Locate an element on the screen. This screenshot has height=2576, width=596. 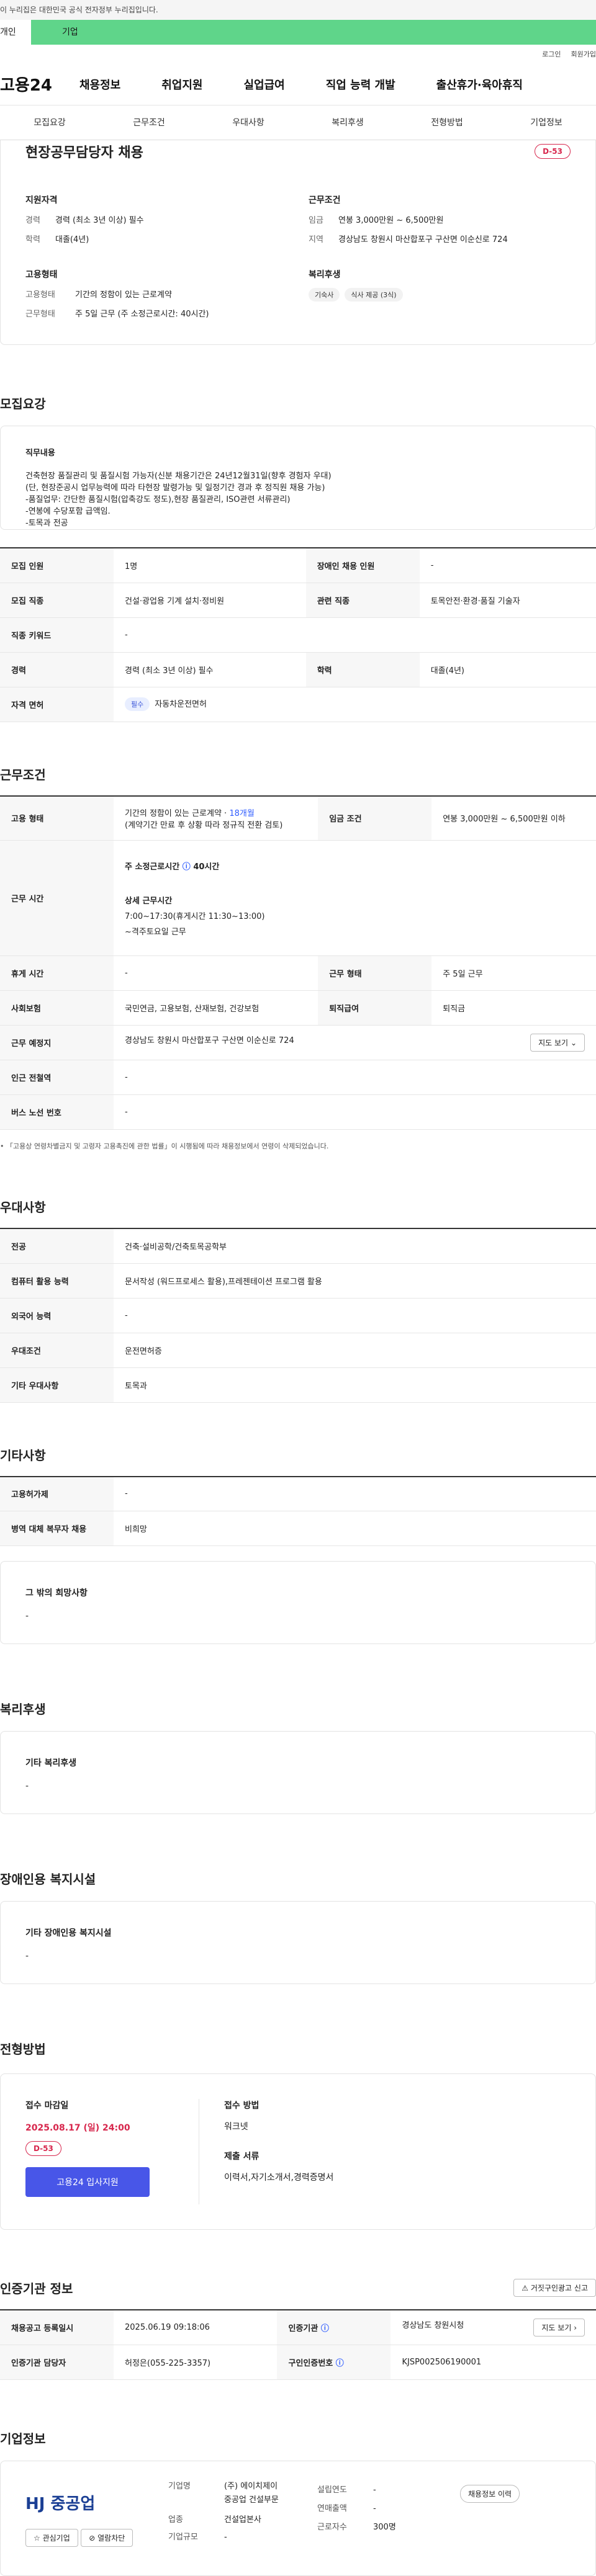
cell: 채용공고 등록일시 is located at coordinates (57, 2327).